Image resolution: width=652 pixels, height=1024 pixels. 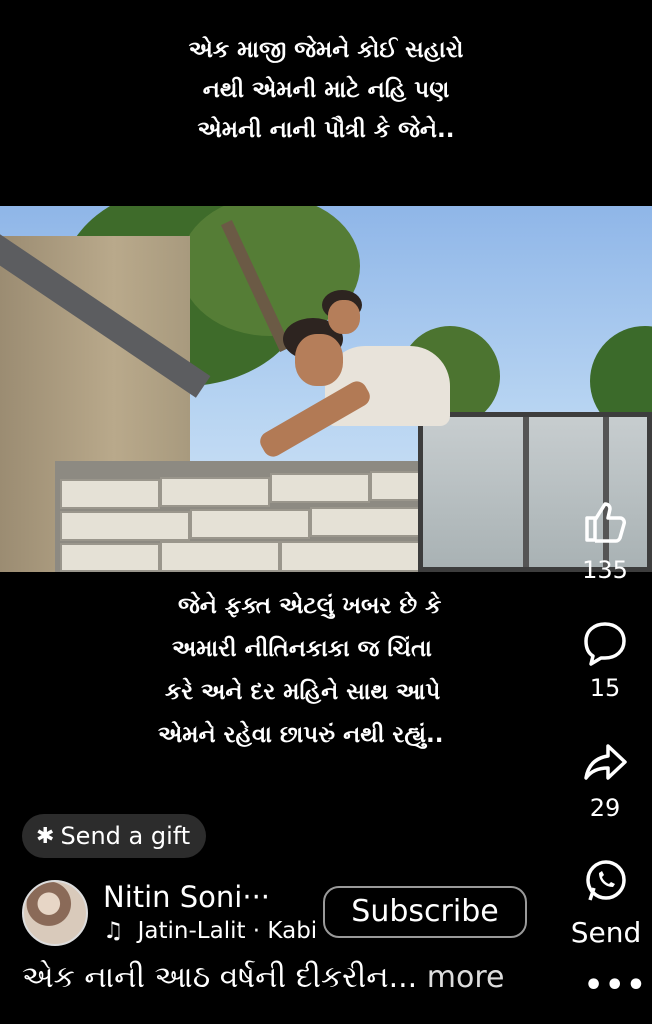 I want to click on caption-line: નથી એમની માટે નહિ પણ, so click(x=326, y=90).